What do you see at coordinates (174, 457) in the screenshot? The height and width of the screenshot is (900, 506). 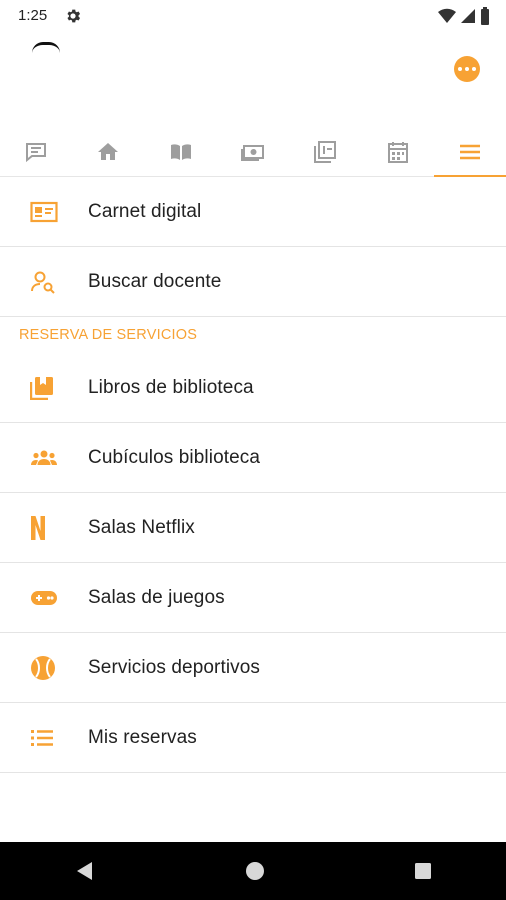 I see `menu-item-label: Cubículos biblioteca` at bounding box center [174, 457].